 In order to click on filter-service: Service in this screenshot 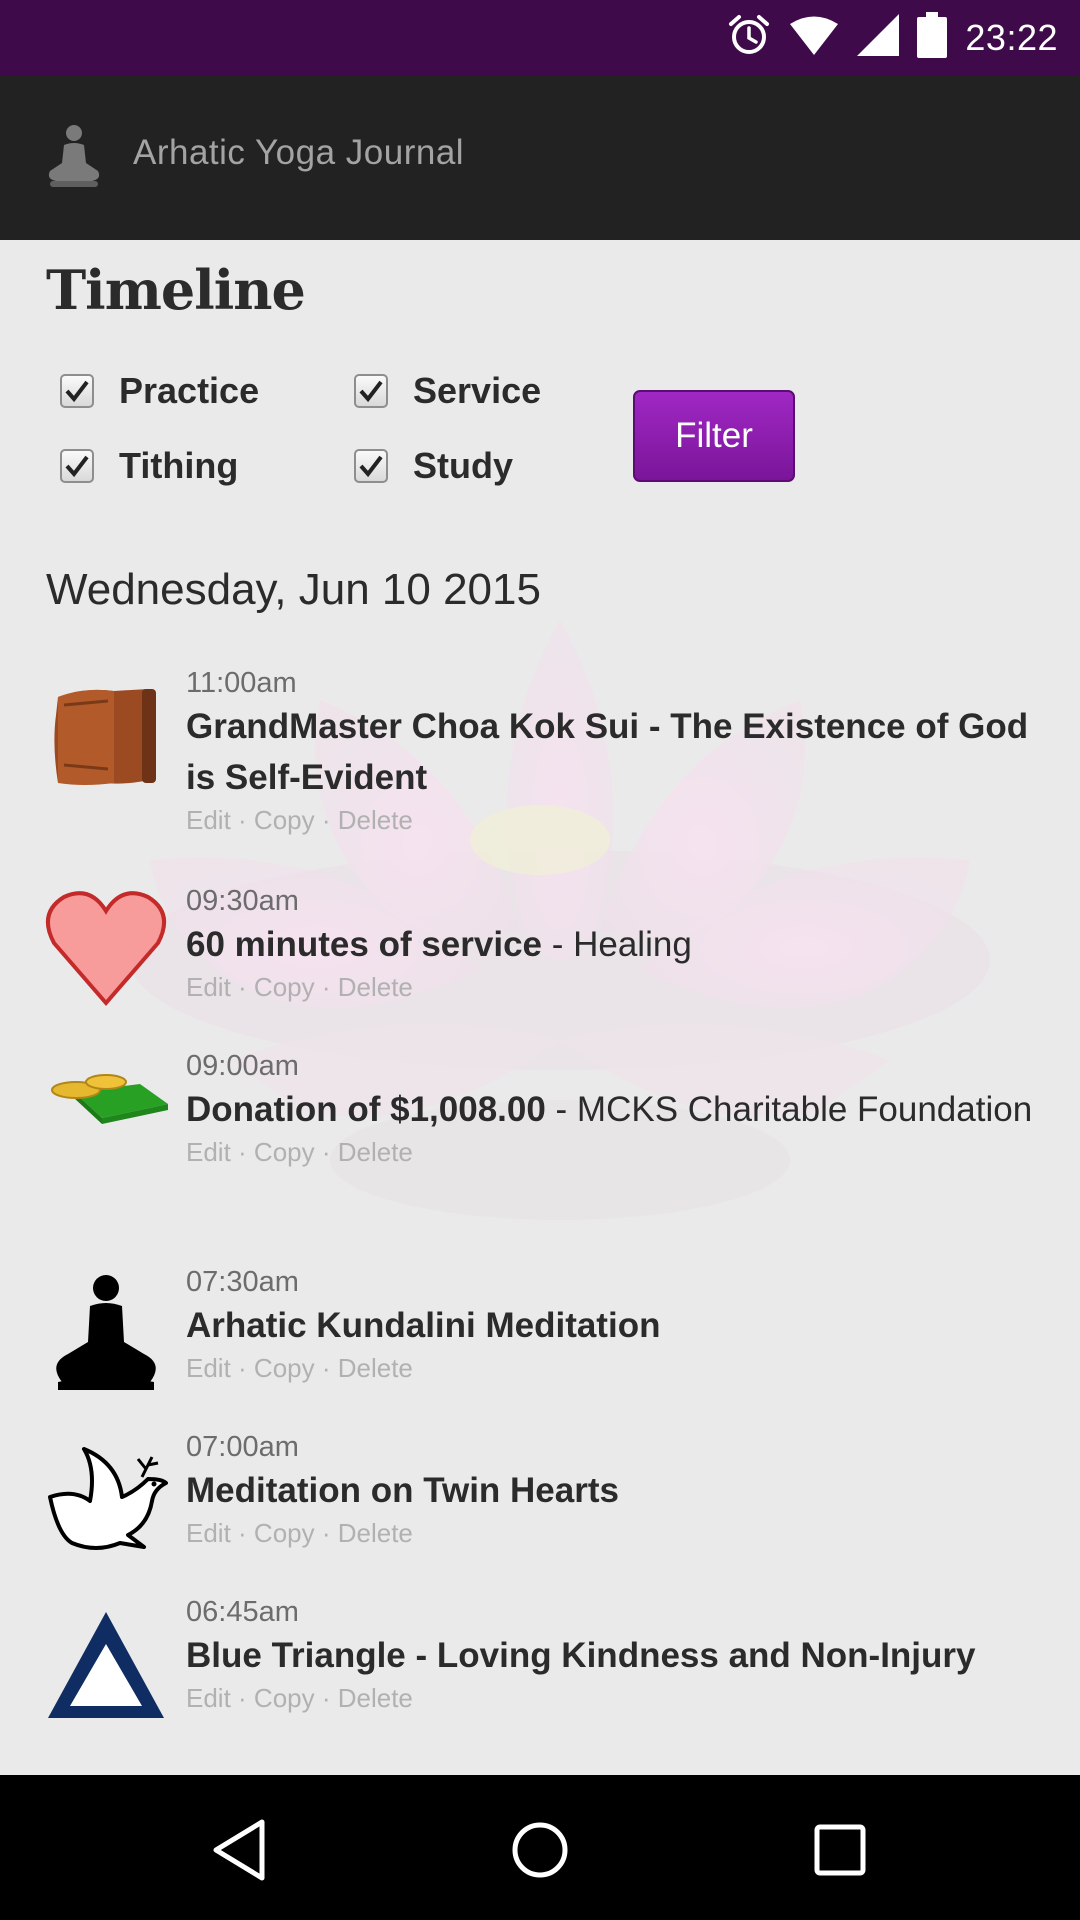, I will do `click(447, 391)`.